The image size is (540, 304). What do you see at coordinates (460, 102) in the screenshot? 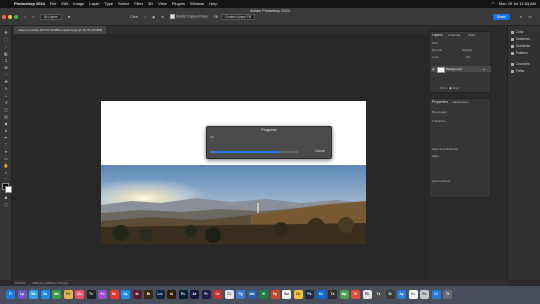
I see `tab-adjustments: Adjustments` at bounding box center [460, 102].